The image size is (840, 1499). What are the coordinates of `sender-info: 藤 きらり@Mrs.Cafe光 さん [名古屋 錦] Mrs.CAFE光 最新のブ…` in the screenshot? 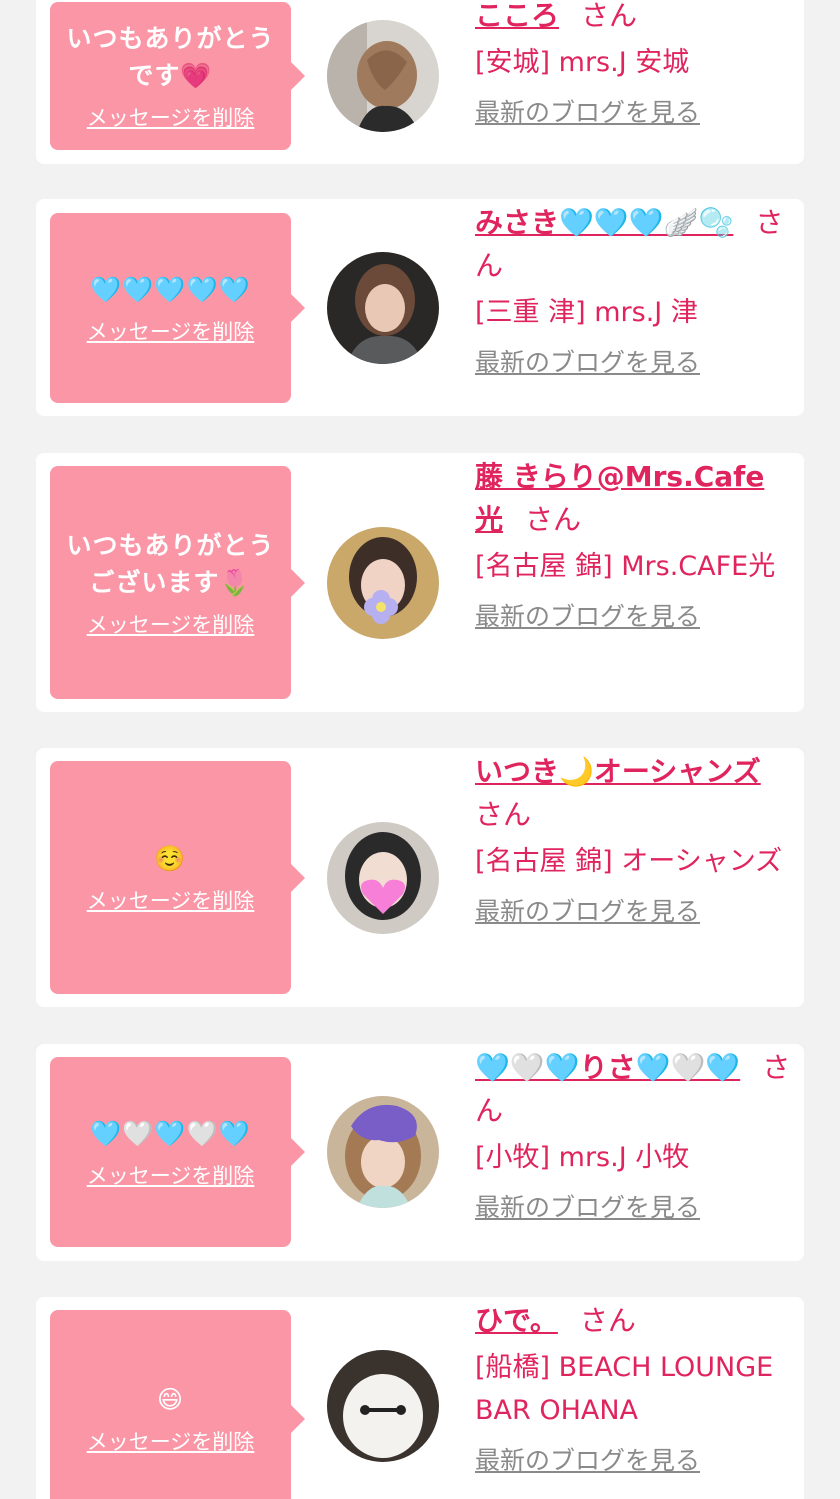 It's located at (635, 544).